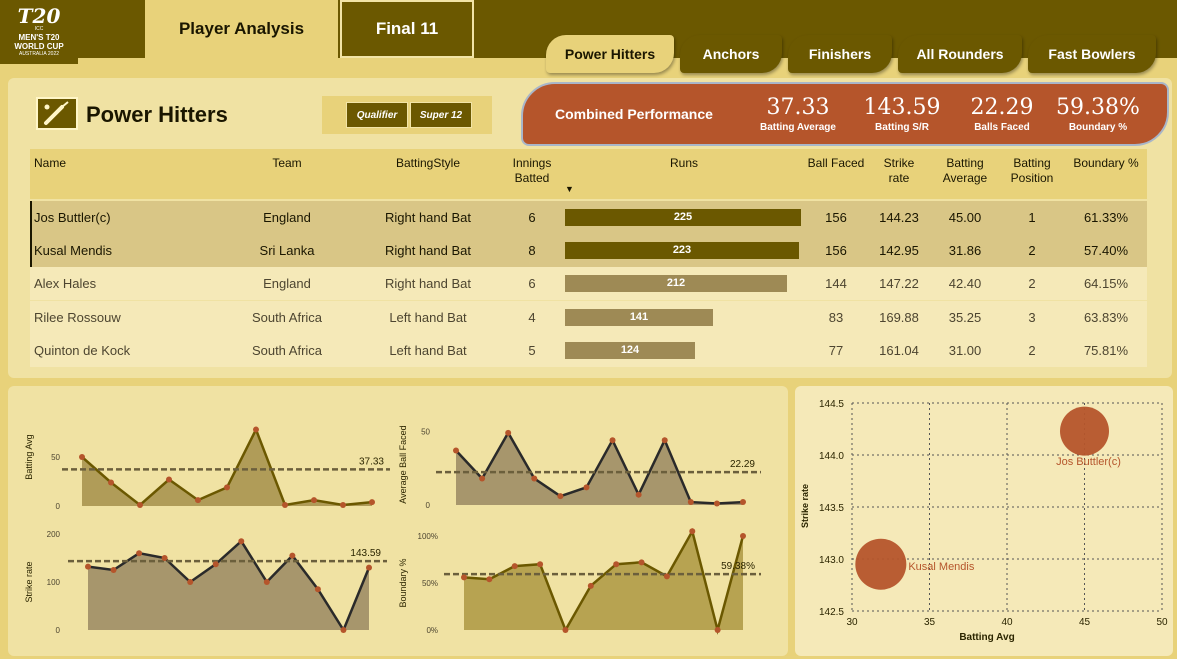  What do you see at coordinates (805, 506) in the screenshot?
I see `y-axis-label: Strike rate` at bounding box center [805, 506].